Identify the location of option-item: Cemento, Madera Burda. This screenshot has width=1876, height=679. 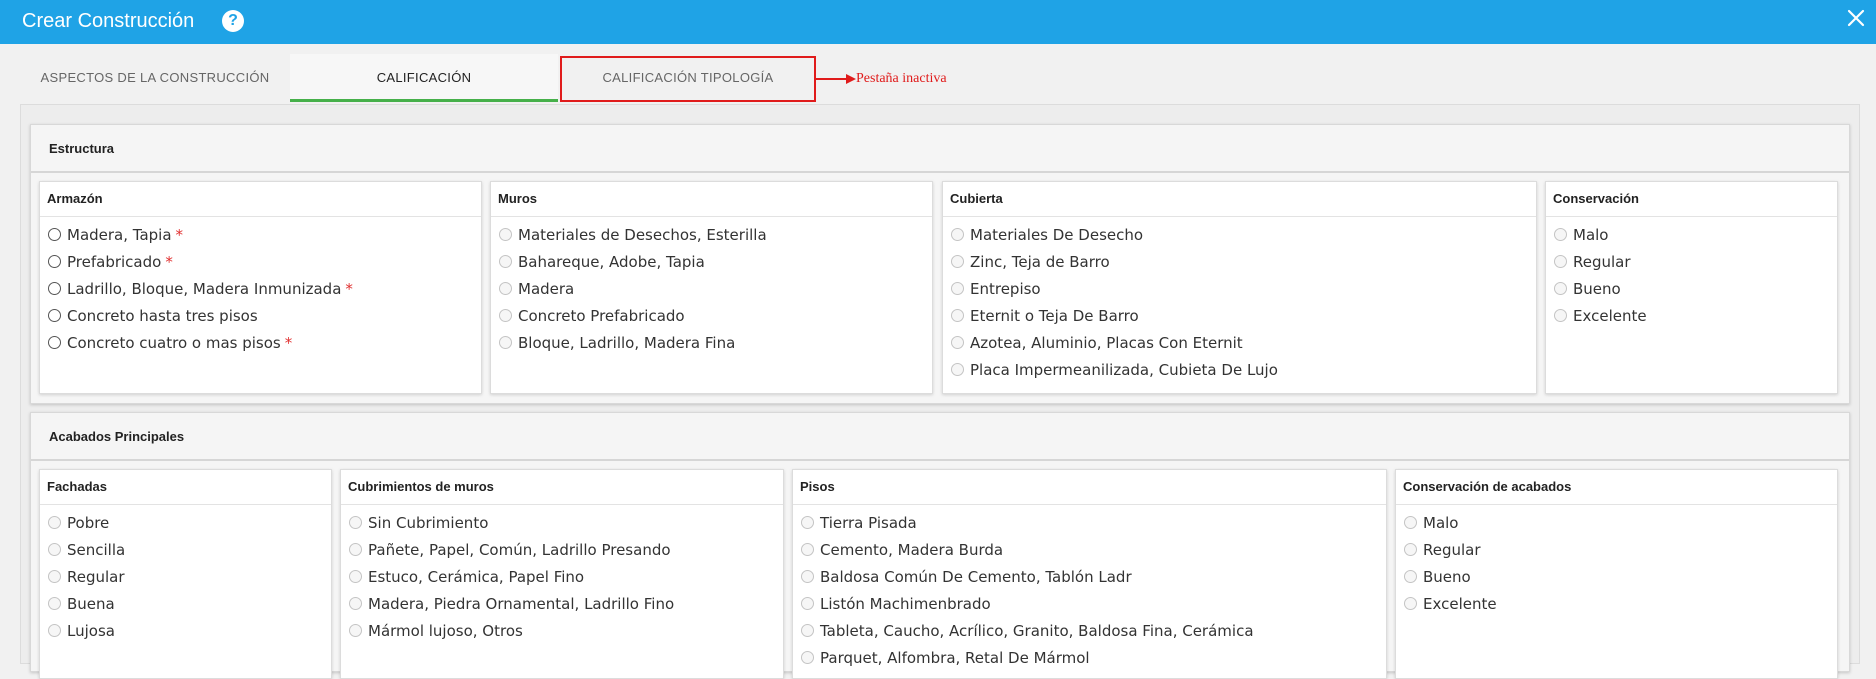
(1089, 549).